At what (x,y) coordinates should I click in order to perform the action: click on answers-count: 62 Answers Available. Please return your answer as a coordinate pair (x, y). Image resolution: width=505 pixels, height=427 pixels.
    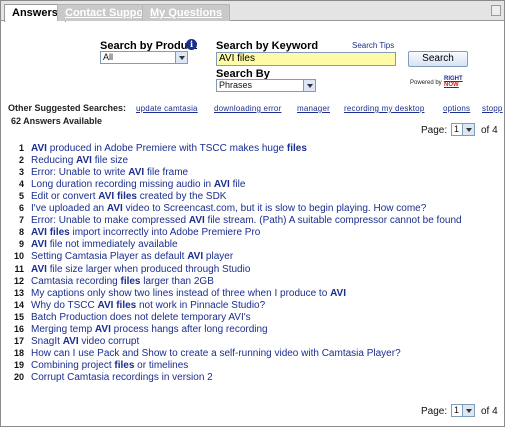
    Looking at the image, I should click on (57, 121).